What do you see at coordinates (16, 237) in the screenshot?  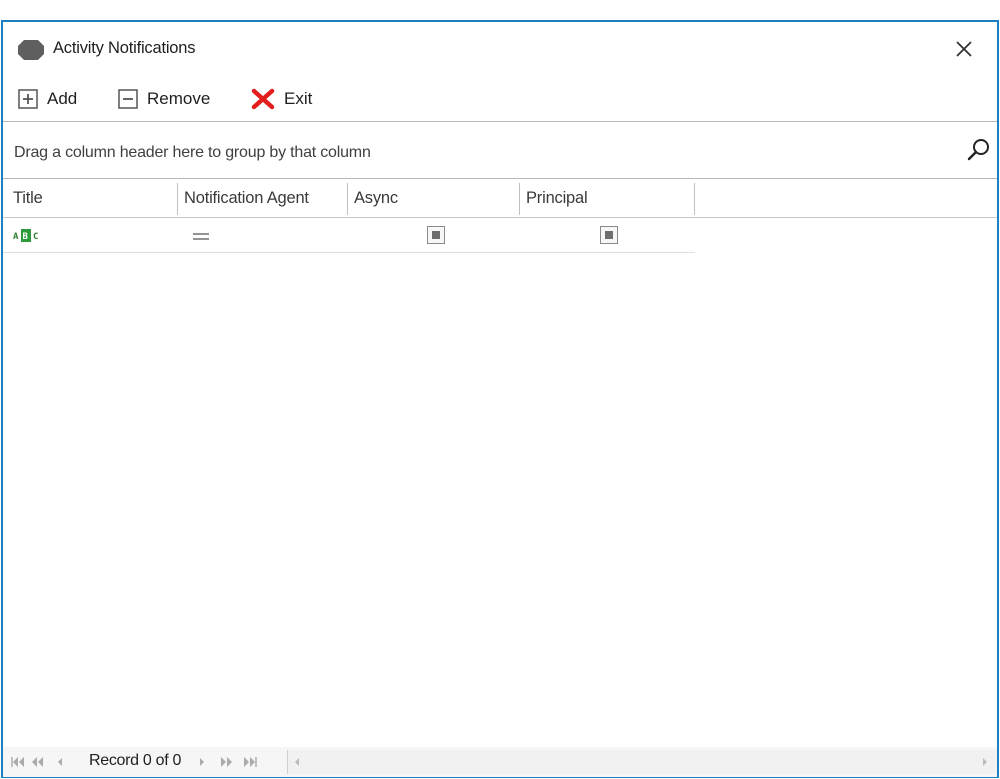 I see `svg-text: A` at bounding box center [16, 237].